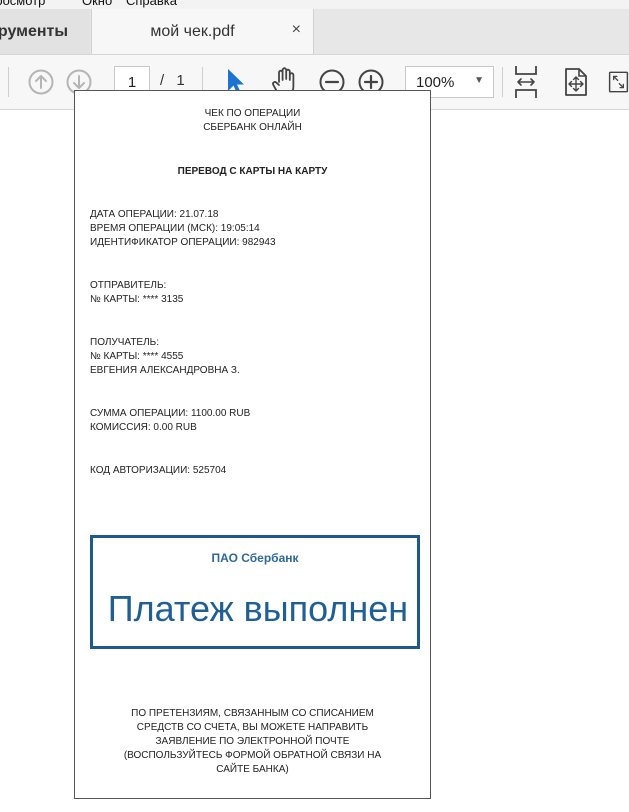  Describe the element at coordinates (175, 228) in the screenshot. I see `receipt-time: ВРЕМЯ ОПЕРАЦИИ (МСК): 19:05:14` at that location.